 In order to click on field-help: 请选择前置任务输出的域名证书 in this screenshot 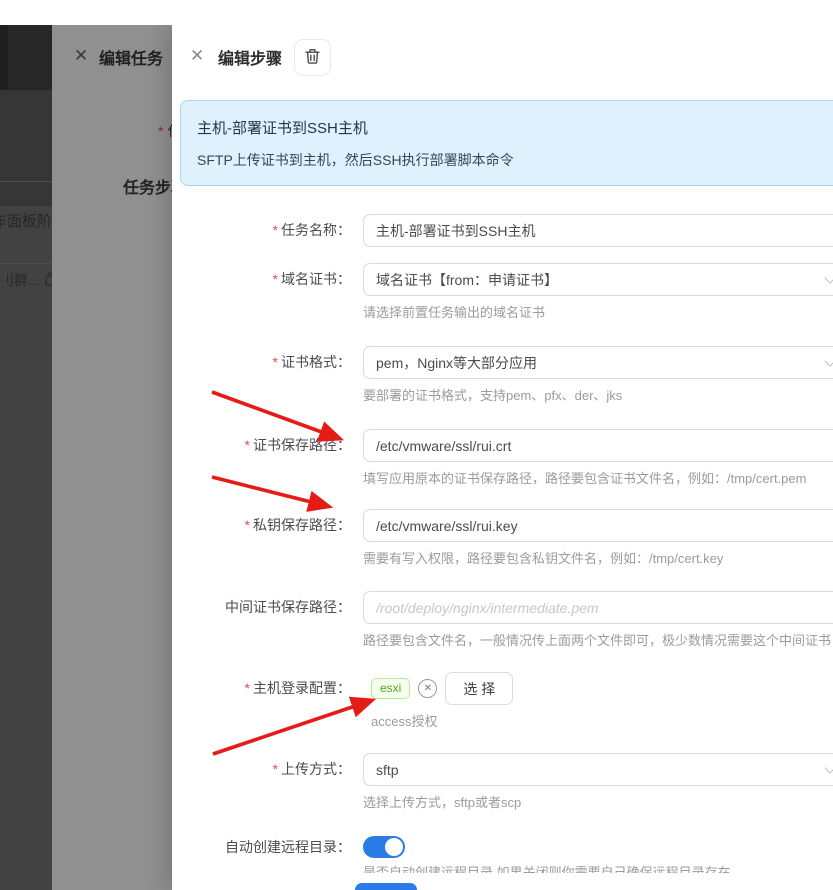, I will do `click(454, 312)`.